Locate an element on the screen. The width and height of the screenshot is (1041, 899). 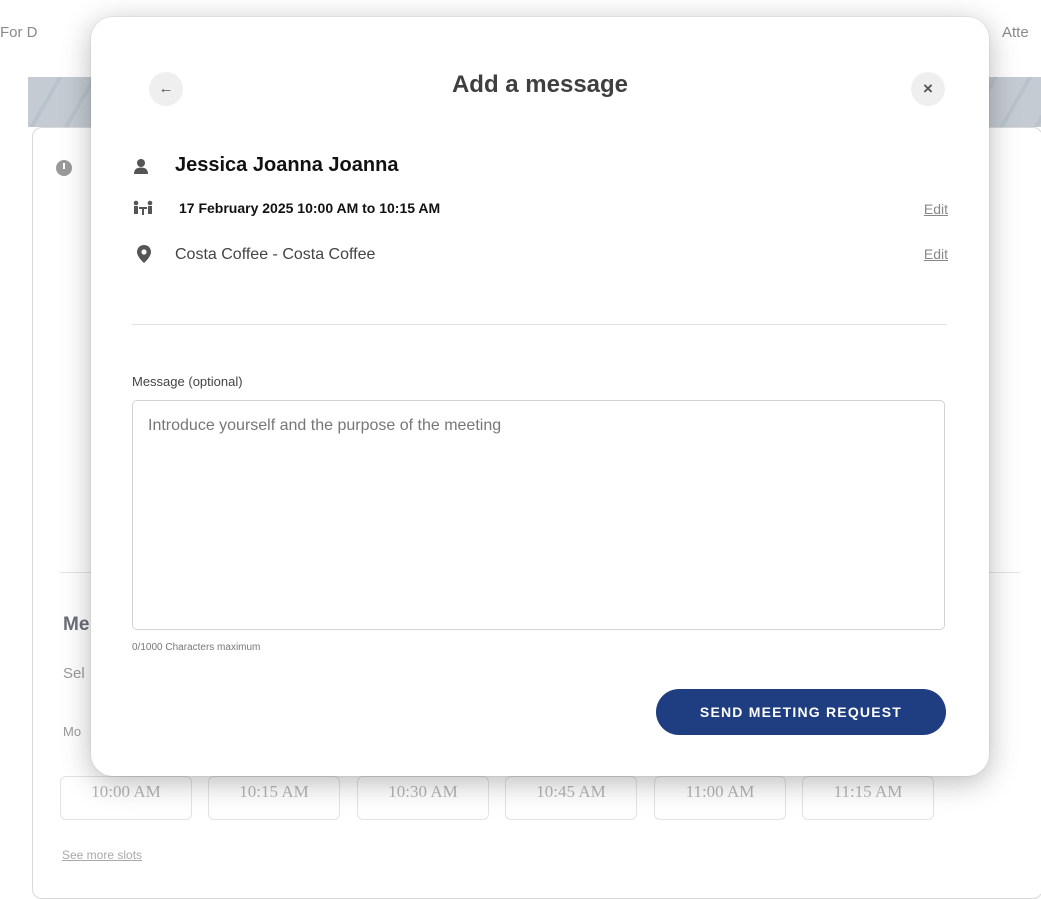
send-meeting-request-button: SEND MEETING REQUEST is located at coordinates (801, 712).